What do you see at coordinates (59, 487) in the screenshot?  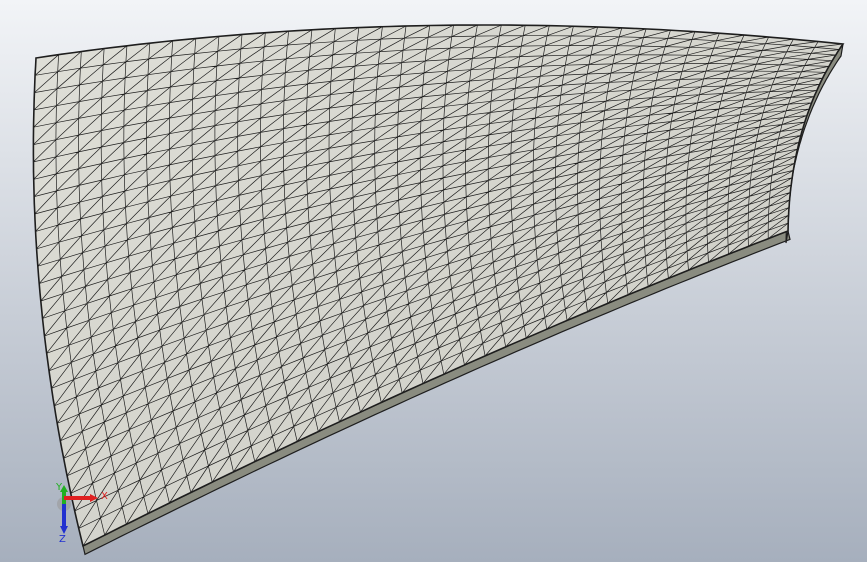 I see `y-axis-label: Y` at bounding box center [59, 487].